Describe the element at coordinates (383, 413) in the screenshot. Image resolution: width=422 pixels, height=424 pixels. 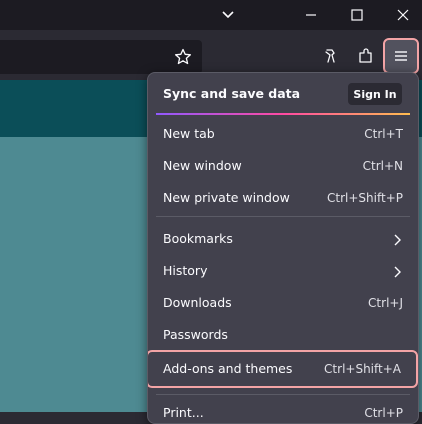
I see `menu-item-shortcut: Ctrl+P` at that location.